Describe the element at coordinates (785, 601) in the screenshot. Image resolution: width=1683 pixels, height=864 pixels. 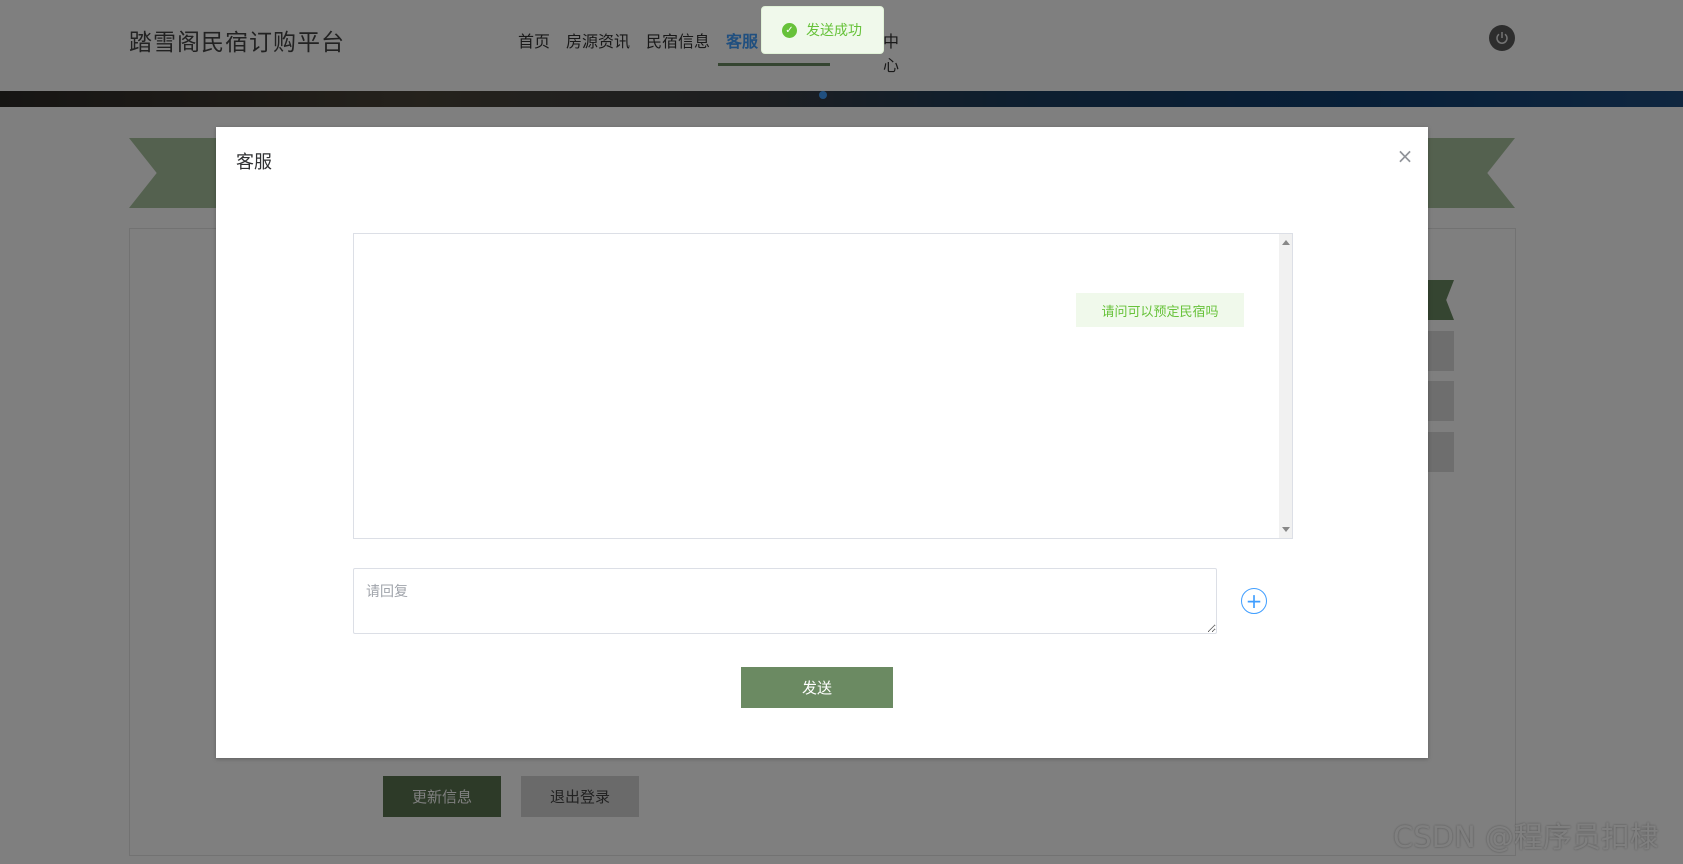
I see `reply-input` at that location.